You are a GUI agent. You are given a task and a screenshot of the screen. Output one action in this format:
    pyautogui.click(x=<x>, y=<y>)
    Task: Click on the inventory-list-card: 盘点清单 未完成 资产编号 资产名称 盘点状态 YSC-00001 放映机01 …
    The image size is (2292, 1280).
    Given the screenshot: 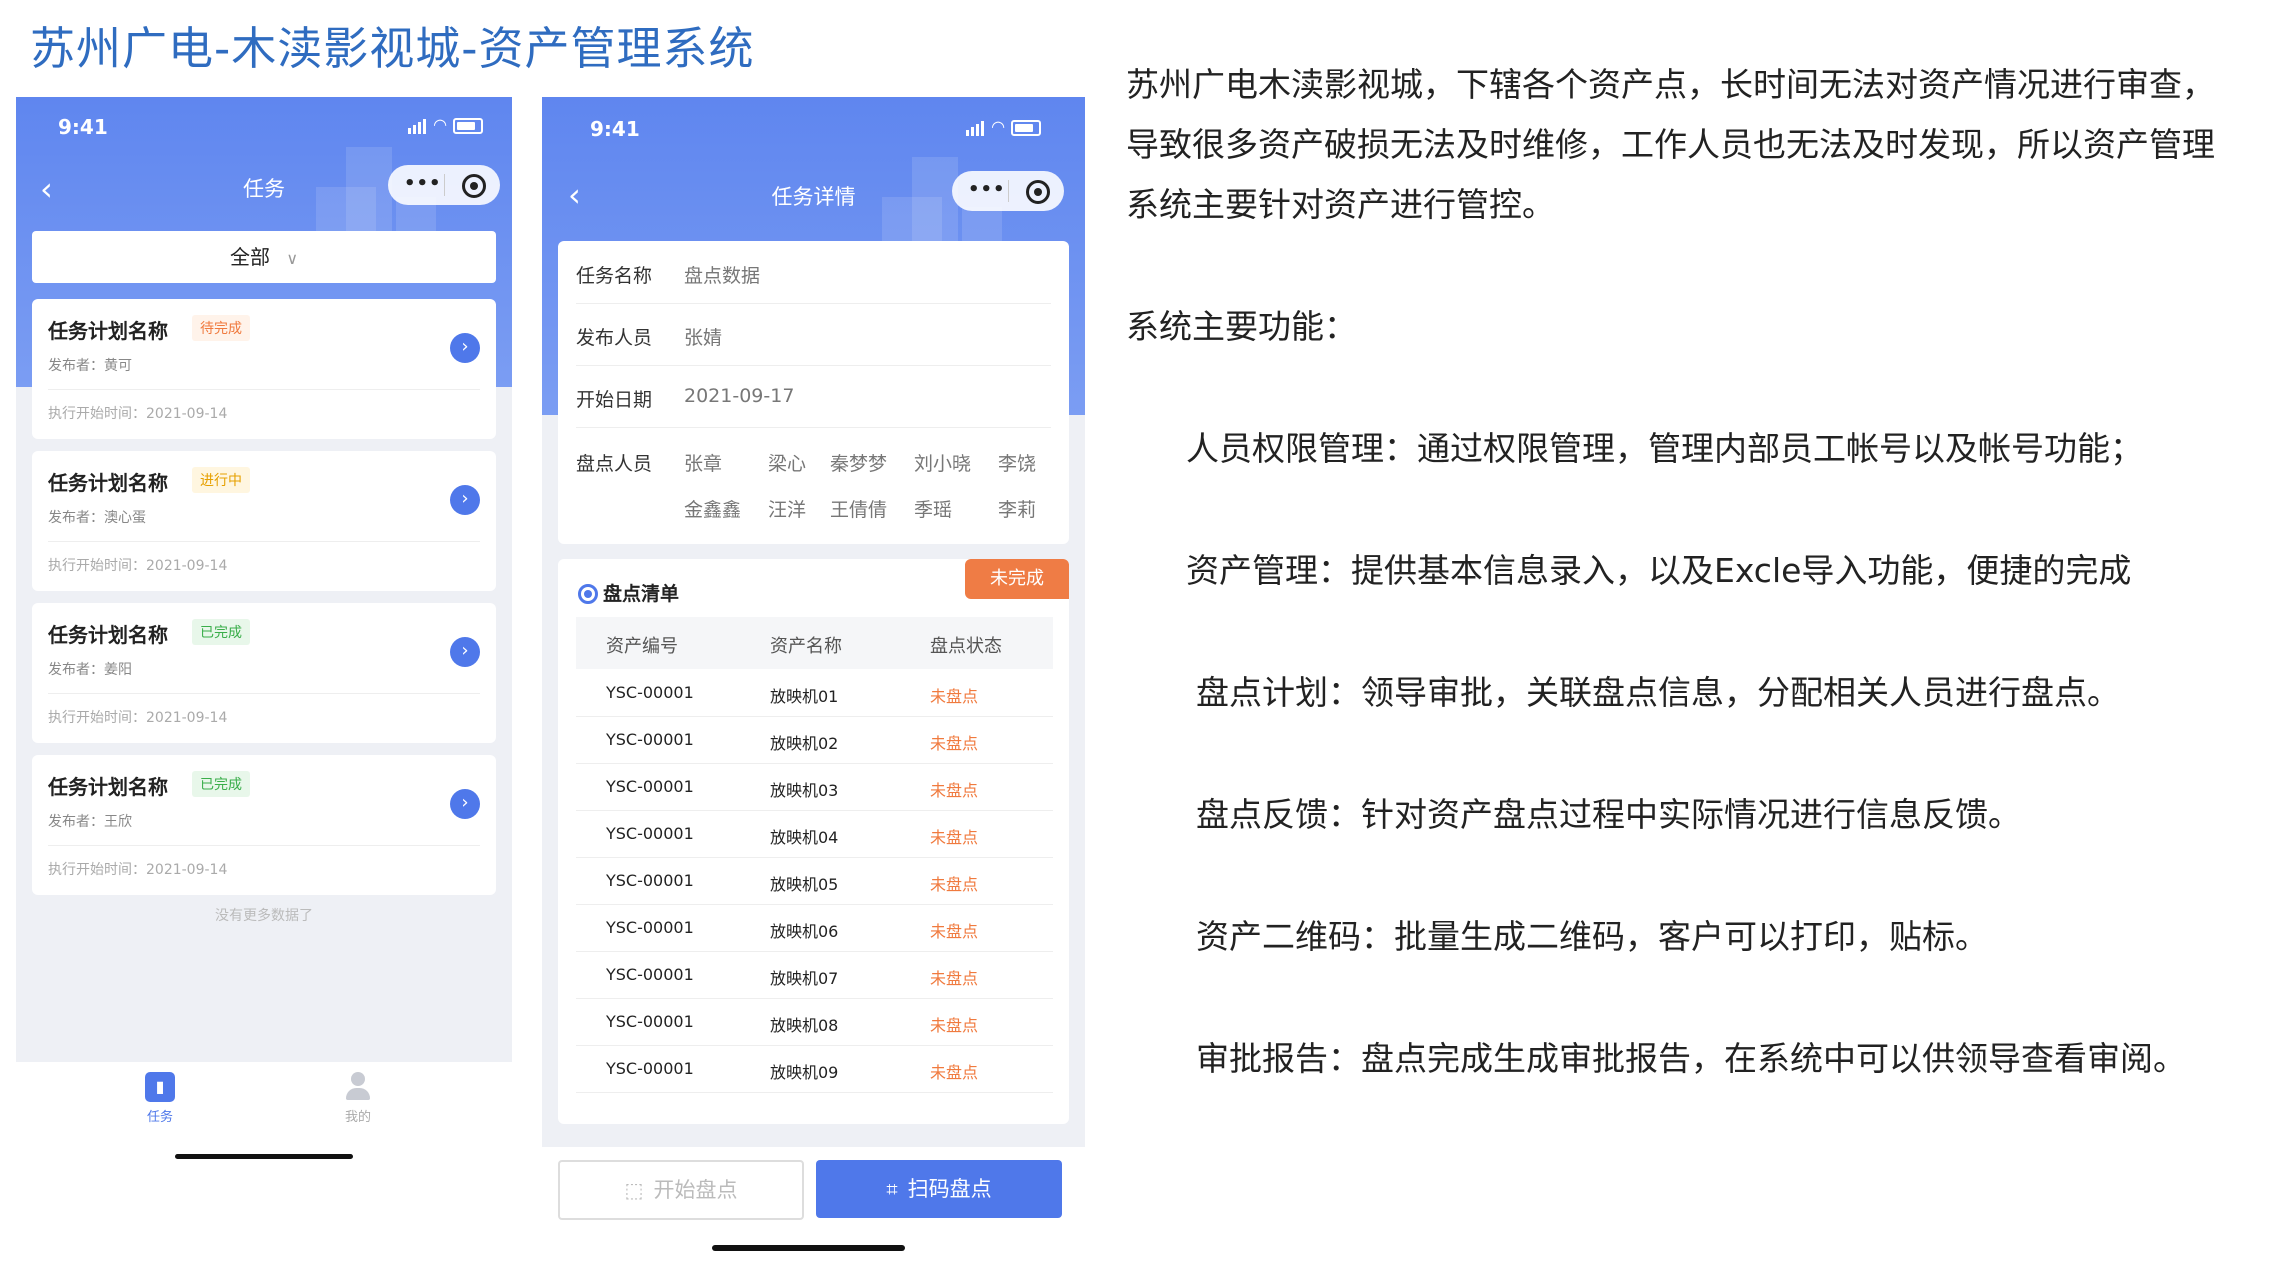 What is the action you would take?
    pyautogui.click(x=813, y=841)
    